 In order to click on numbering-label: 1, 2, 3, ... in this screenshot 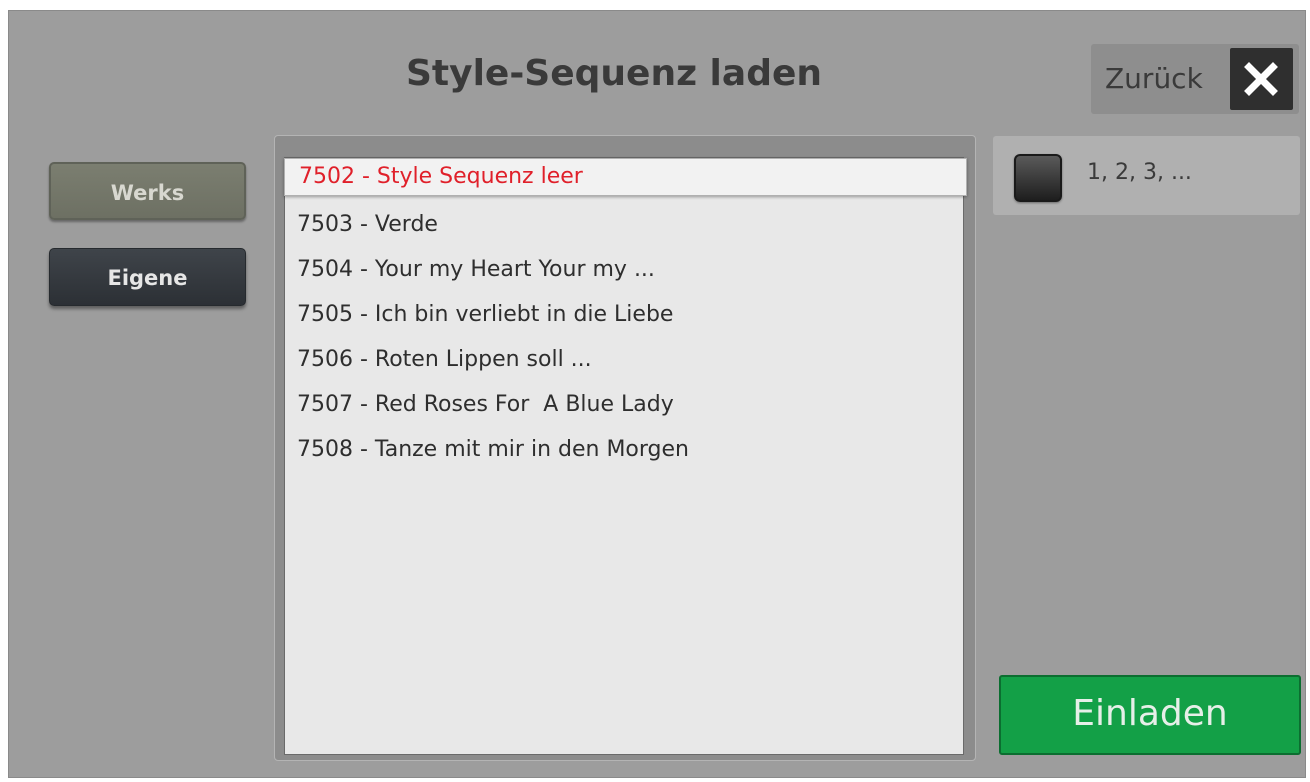, I will do `click(1139, 172)`.